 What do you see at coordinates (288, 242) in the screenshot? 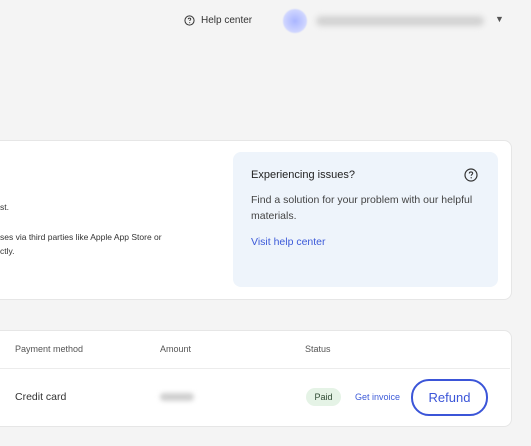
I see `visit-help-center-link: Visit help center` at bounding box center [288, 242].